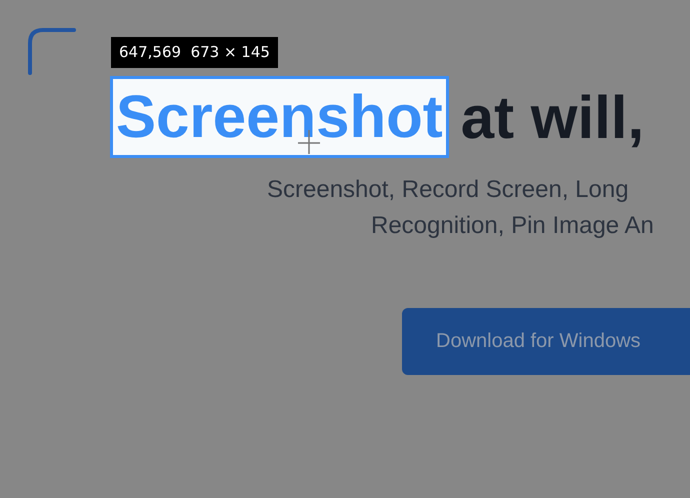 This screenshot has width=690, height=498. I want to click on download-button: Download for Windows, so click(546, 341).